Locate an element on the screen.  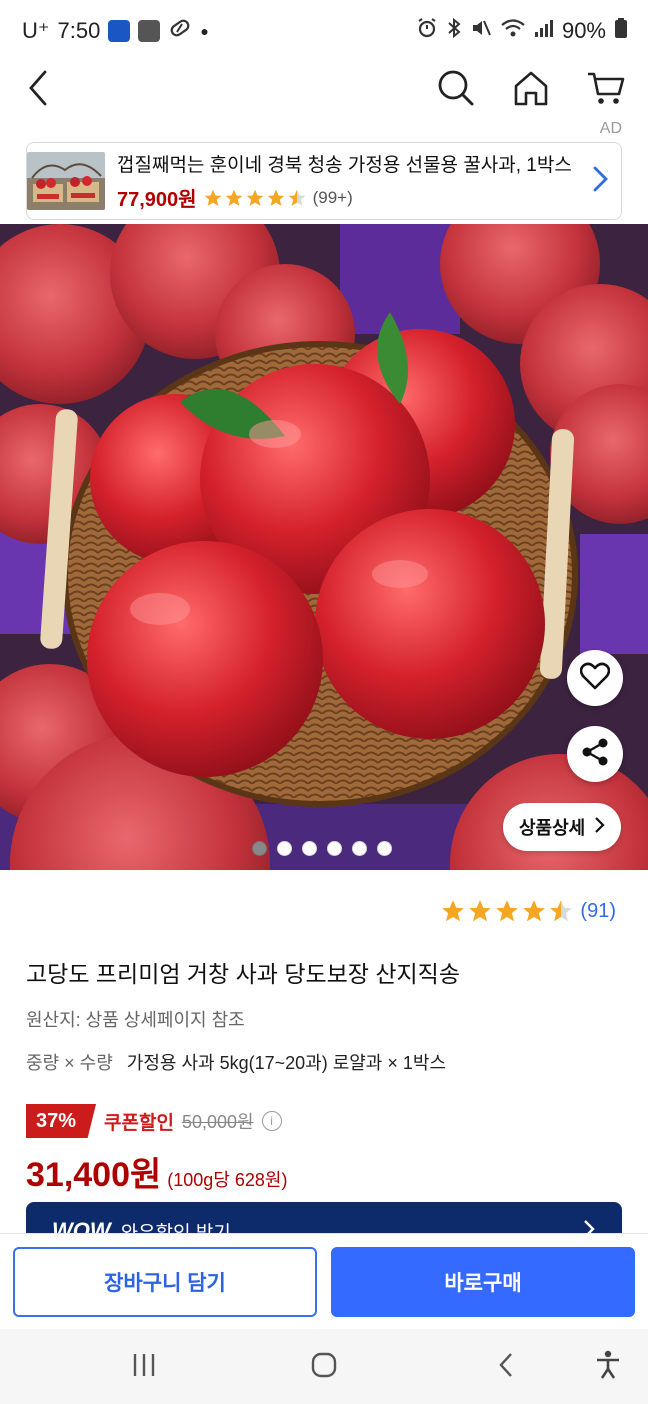
status-right: 90% is located at coordinates (522, 31).